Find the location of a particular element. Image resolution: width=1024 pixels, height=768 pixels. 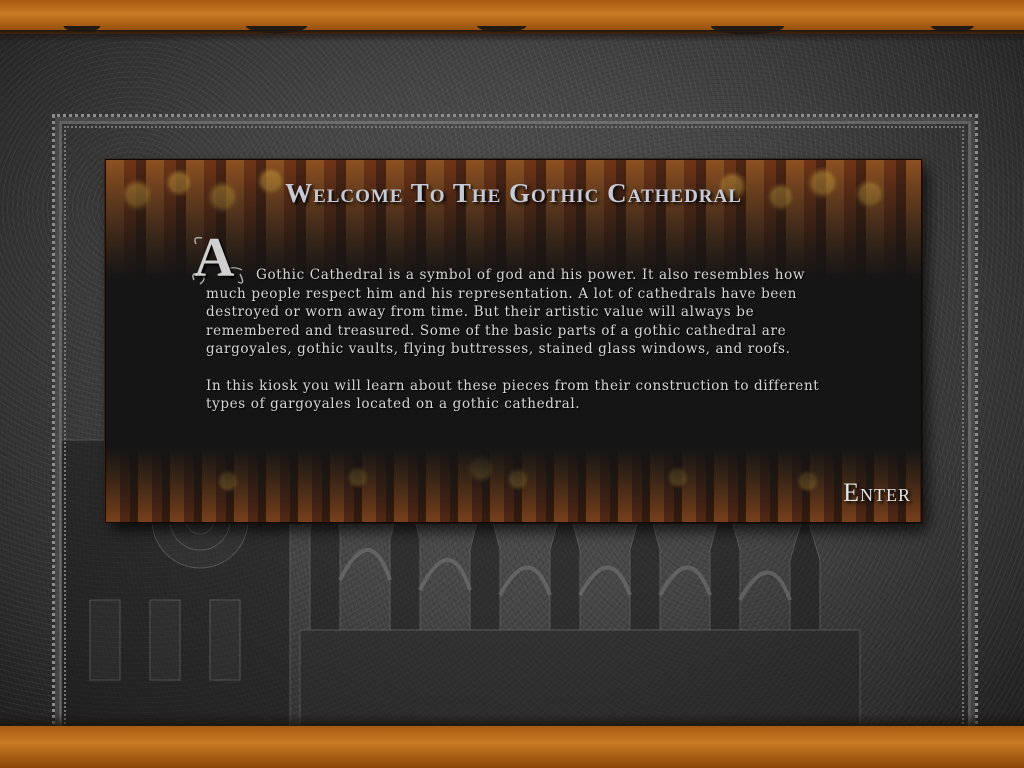

bottom-grunge-strip is located at coordinates (512, 747).